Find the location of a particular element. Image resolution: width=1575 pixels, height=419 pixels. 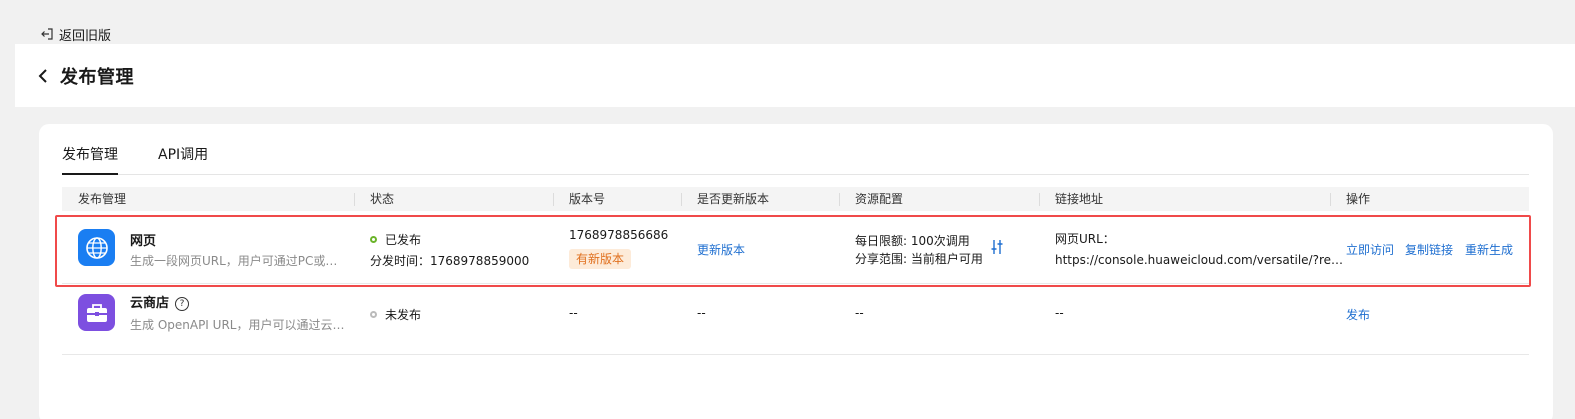

column-header-status: 状态 is located at coordinates (382, 199).